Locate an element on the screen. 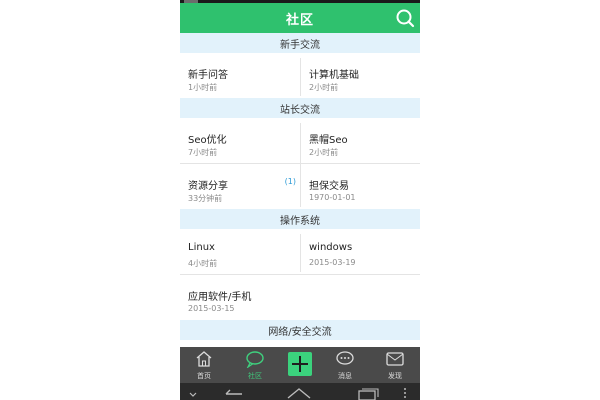  section-title: 新手交流 is located at coordinates (300, 45).